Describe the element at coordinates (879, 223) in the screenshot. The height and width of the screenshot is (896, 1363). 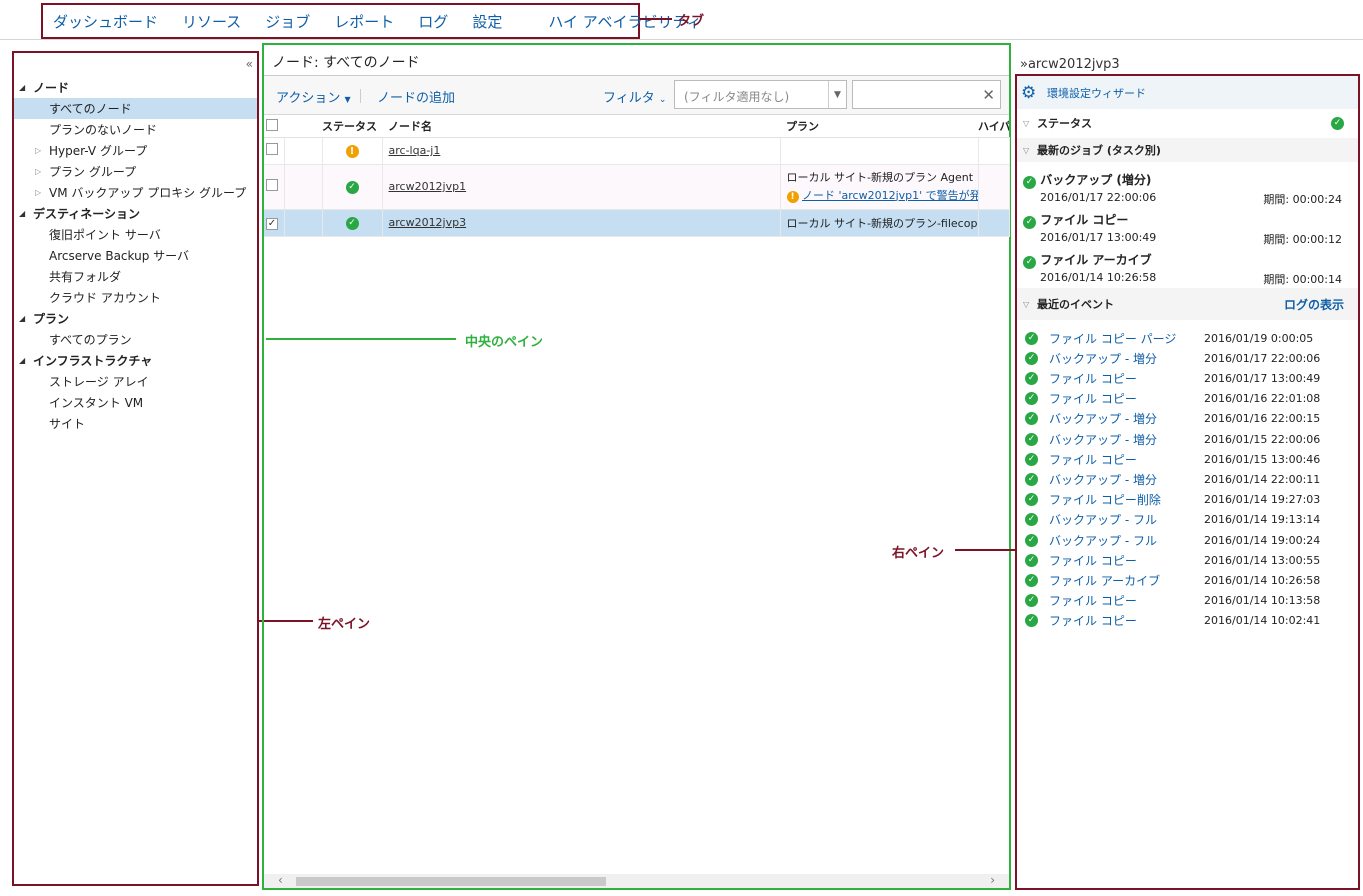
I see `plan-cell: ローカル サイト-新規のプラン-filecopy` at that location.